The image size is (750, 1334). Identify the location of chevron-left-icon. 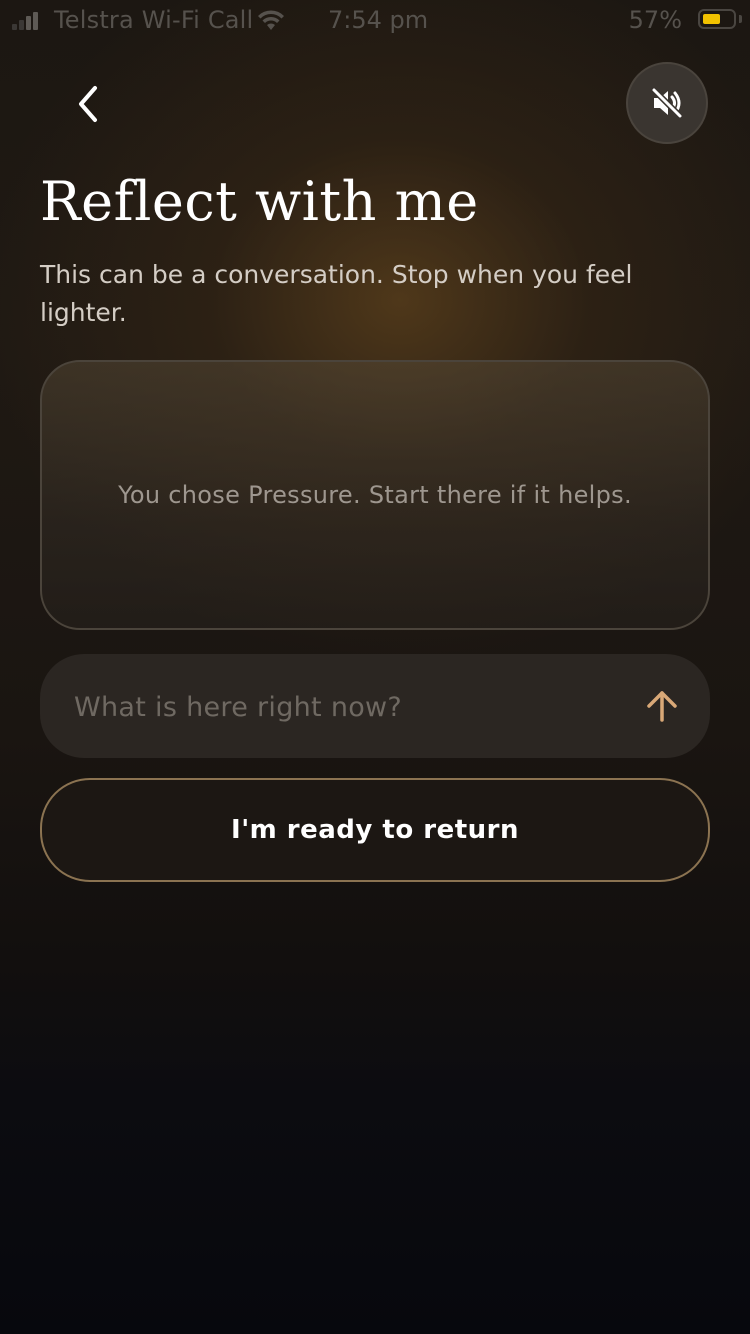
(88, 104).